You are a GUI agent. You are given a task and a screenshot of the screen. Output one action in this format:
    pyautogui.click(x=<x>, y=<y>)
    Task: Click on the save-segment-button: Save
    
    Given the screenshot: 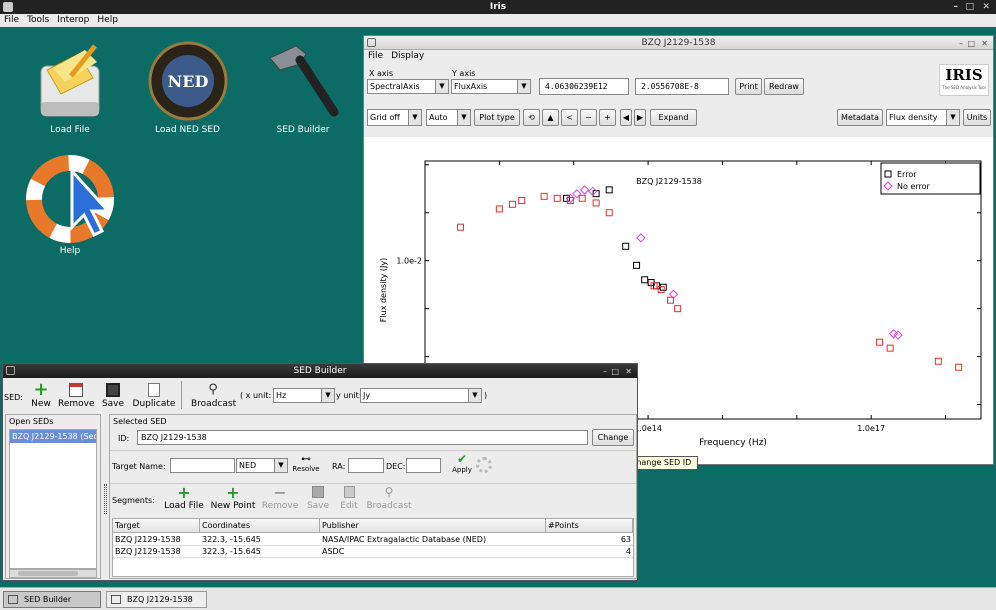 What is the action you would take?
    pyautogui.click(x=318, y=498)
    